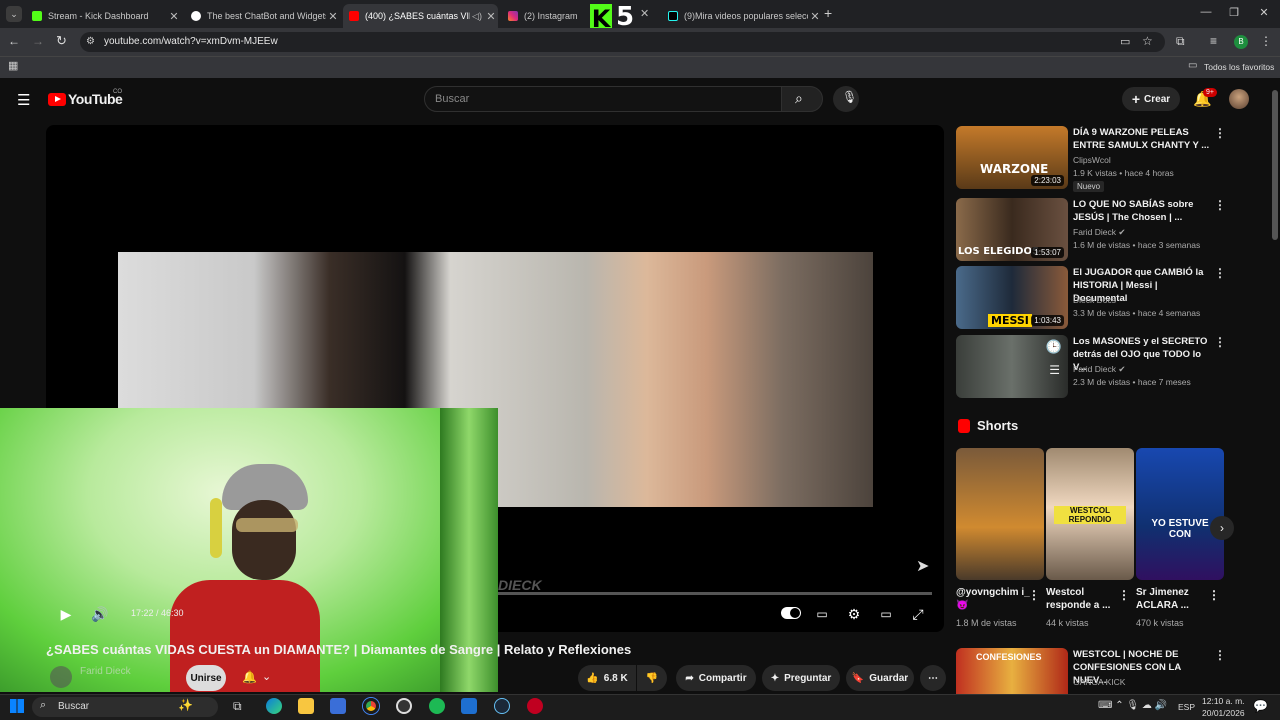 The width and height of the screenshot is (1280, 720). I want to click on settings-gear-icon: ⚙, so click(854, 614).